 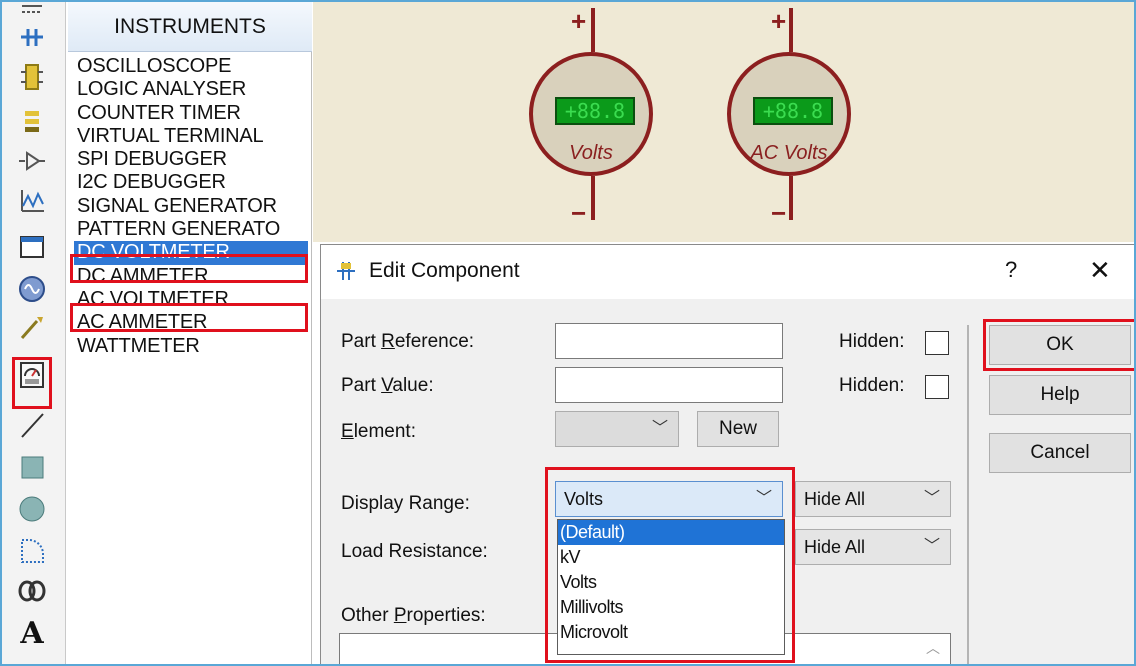 I want to click on dc-voltmeter-symbol: +88.8 Volts, so click(x=591, y=114).